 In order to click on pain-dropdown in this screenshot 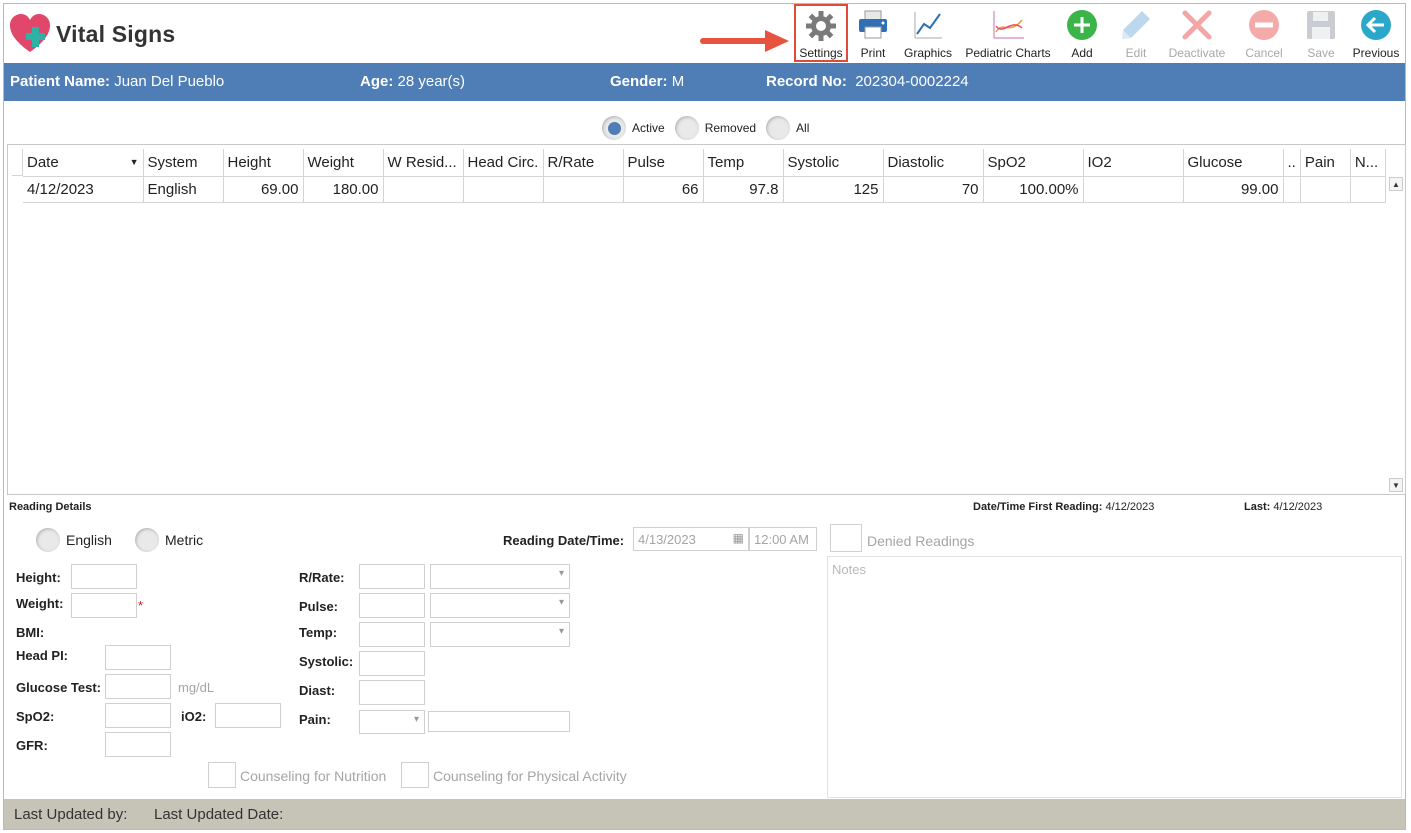, I will do `click(392, 722)`.